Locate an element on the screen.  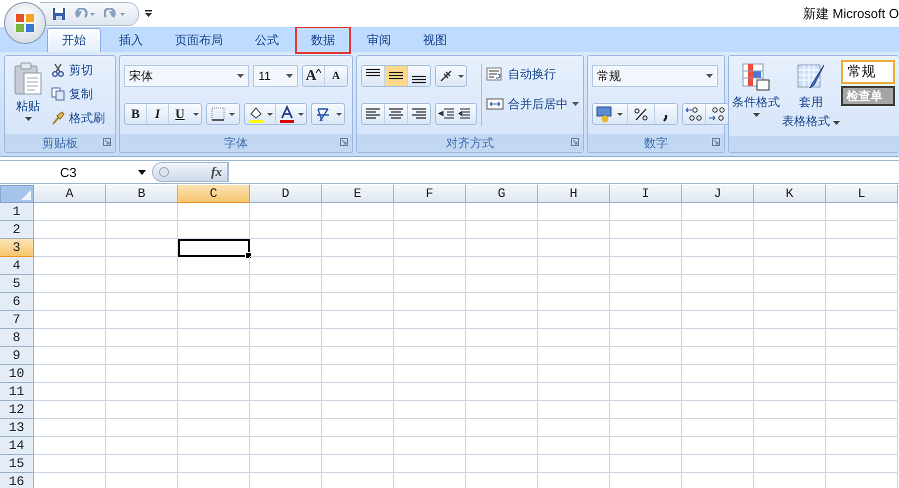
column-header: H is located at coordinates (574, 194).